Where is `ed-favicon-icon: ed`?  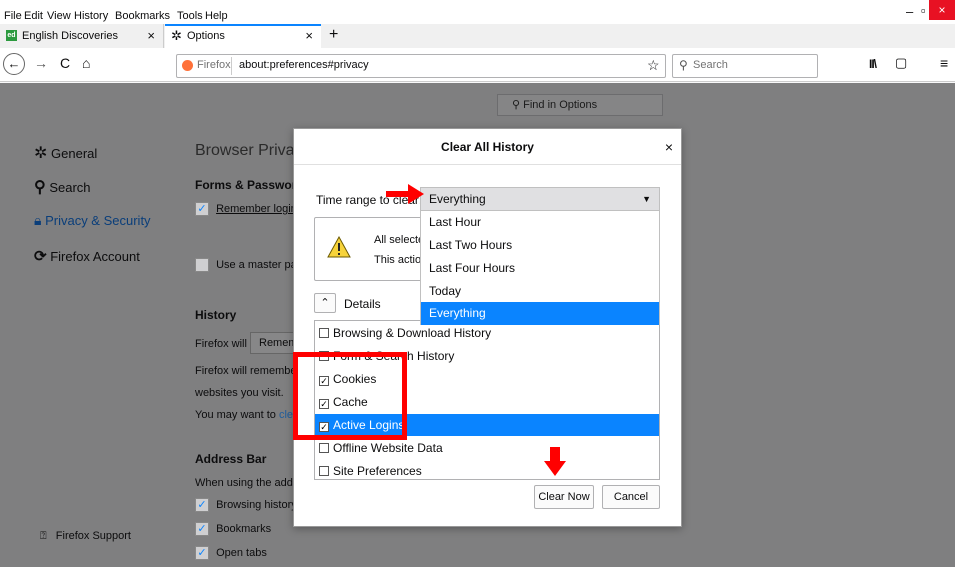 ed-favicon-icon: ed is located at coordinates (11, 35).